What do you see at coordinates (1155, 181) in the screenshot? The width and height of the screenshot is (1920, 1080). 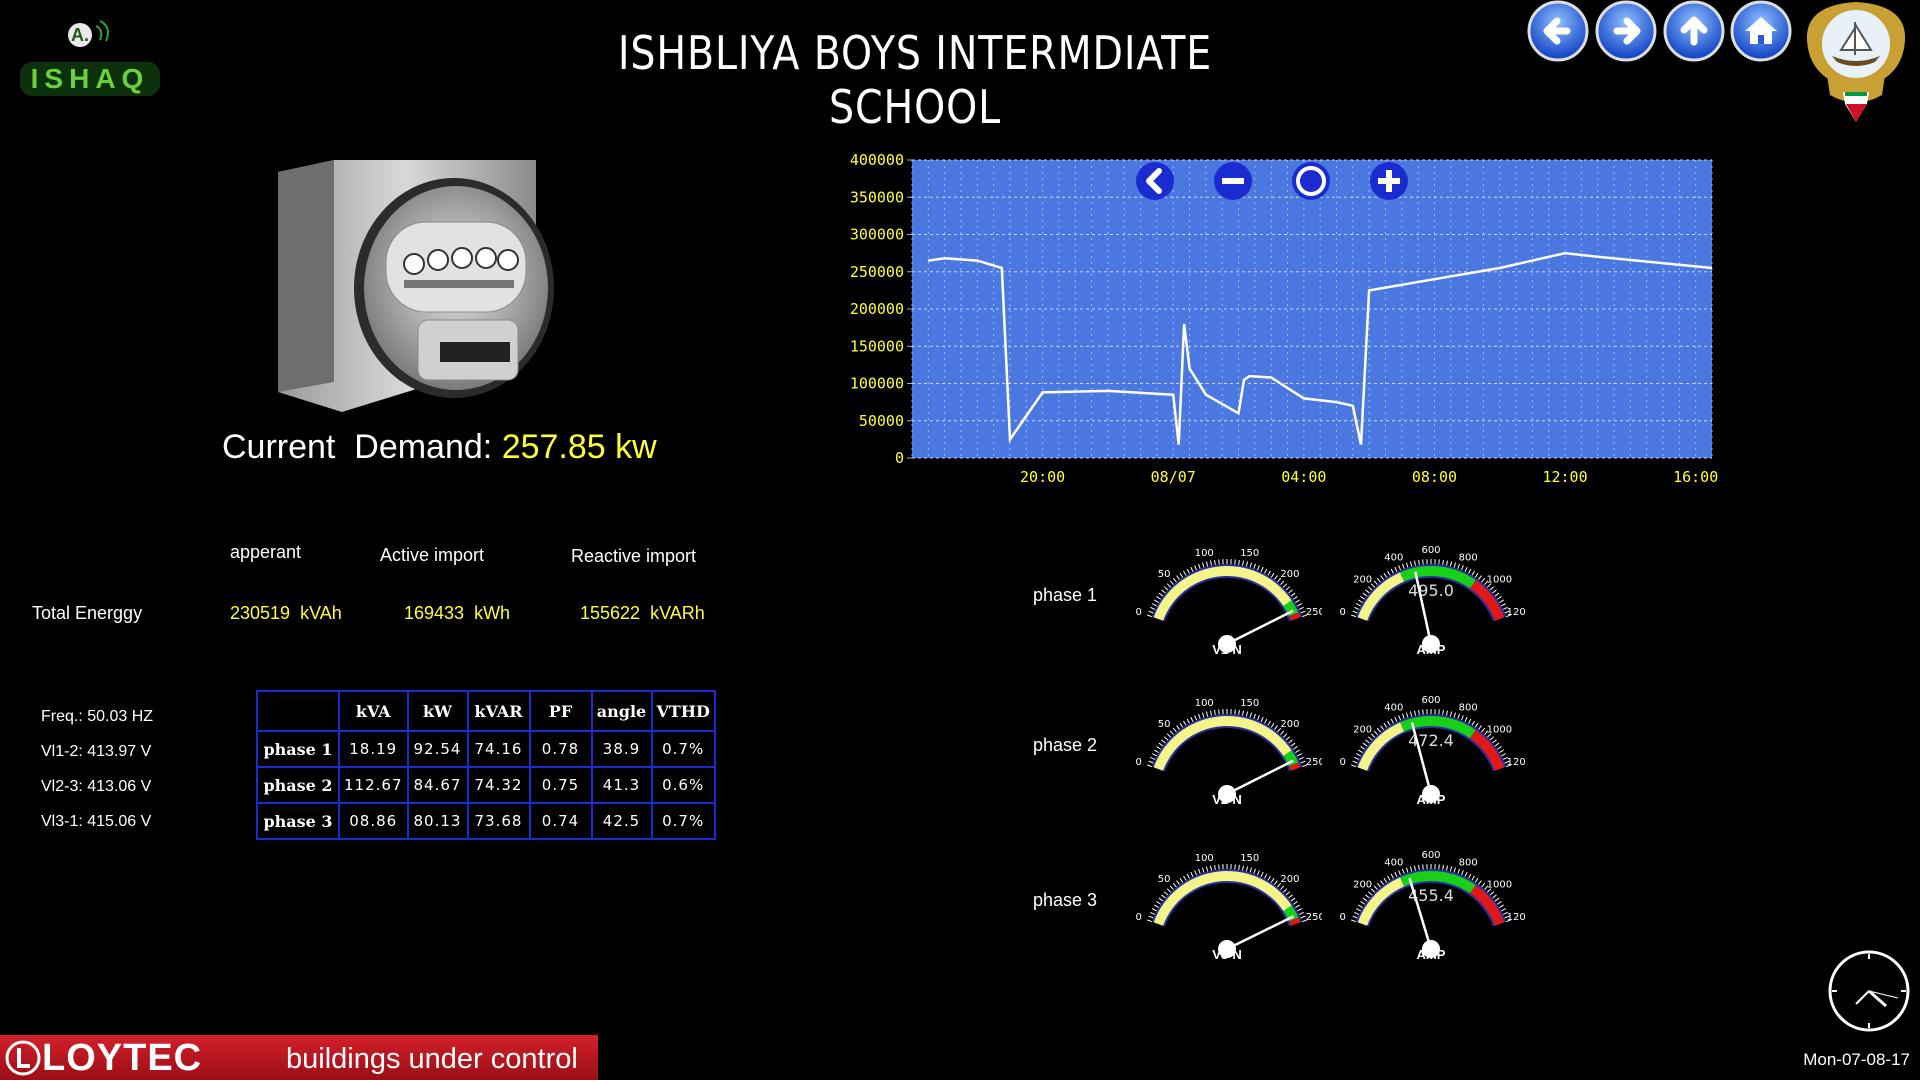 I see `chart-back-button` at bounding box center [1155, 181].